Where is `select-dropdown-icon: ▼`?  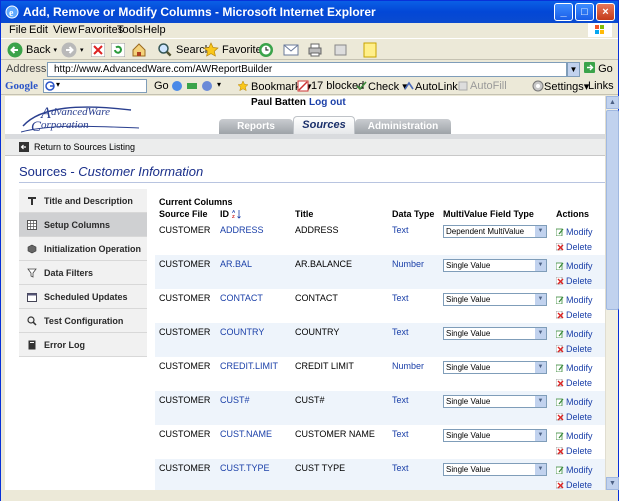 select-dropdown-icon: ▼ is located at coordinates (540, 299).